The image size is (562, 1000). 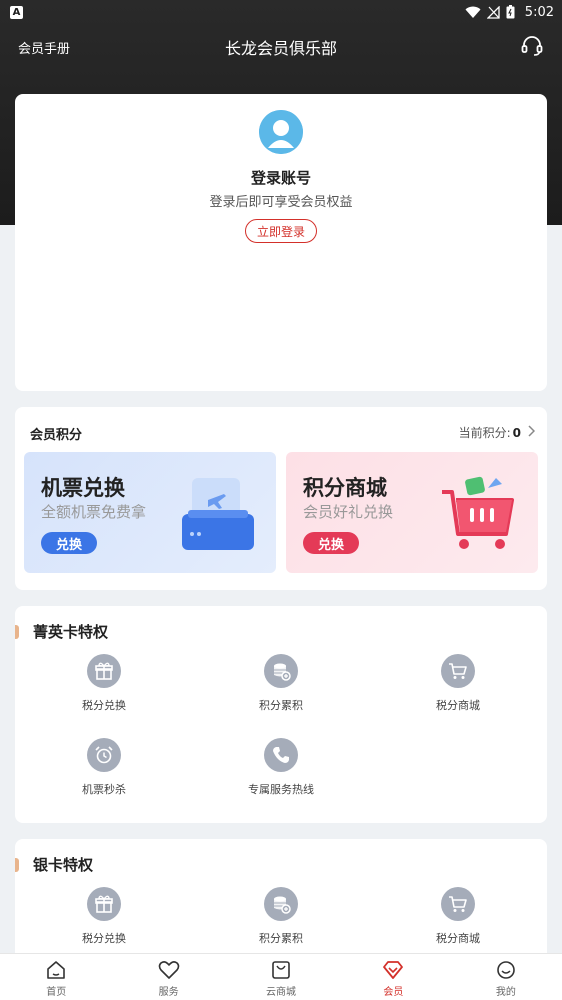 I want to click on tab-label: 我的, so click(x=505, y=992).